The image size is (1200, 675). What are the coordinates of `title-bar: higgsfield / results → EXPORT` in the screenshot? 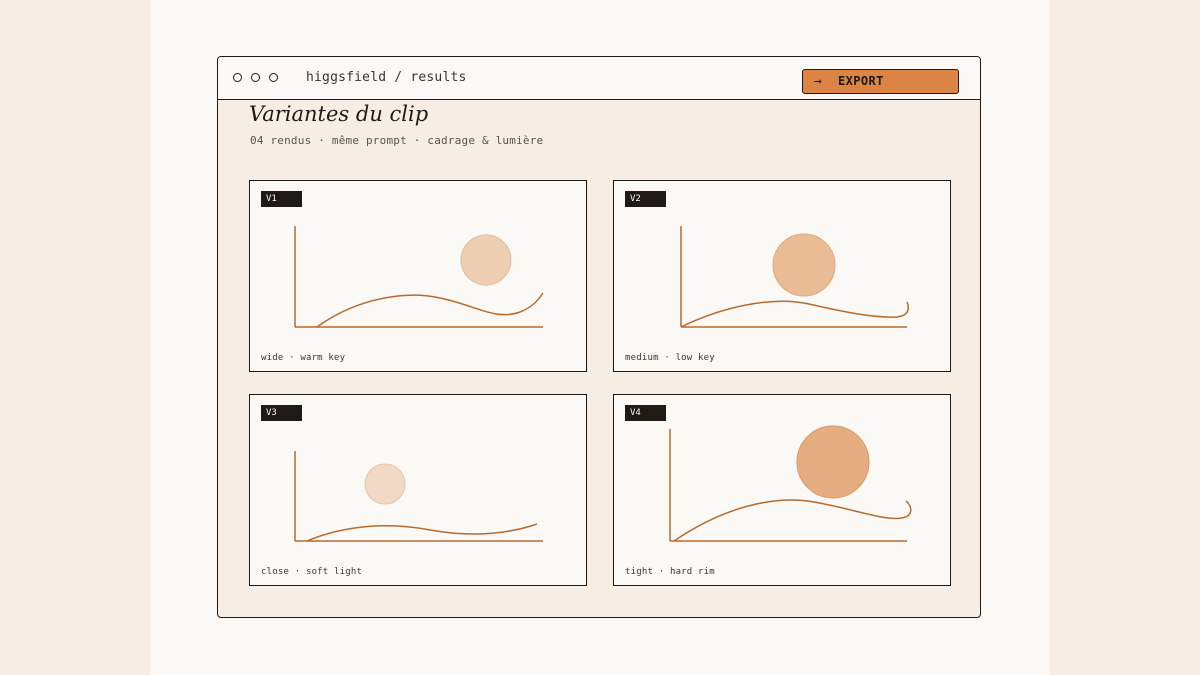 It's located at (599, 78).